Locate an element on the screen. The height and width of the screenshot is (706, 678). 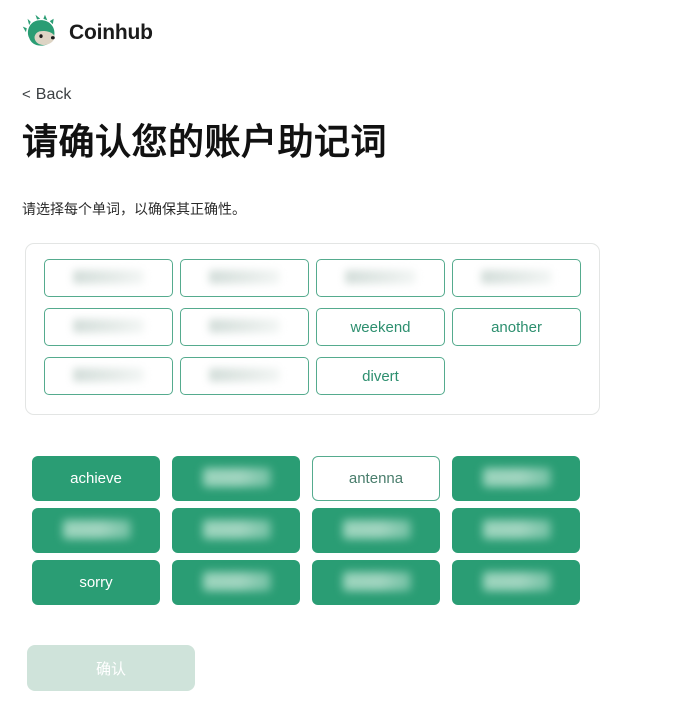
mnemonic-slot-label: weekend is located at coordinates (380, 327).